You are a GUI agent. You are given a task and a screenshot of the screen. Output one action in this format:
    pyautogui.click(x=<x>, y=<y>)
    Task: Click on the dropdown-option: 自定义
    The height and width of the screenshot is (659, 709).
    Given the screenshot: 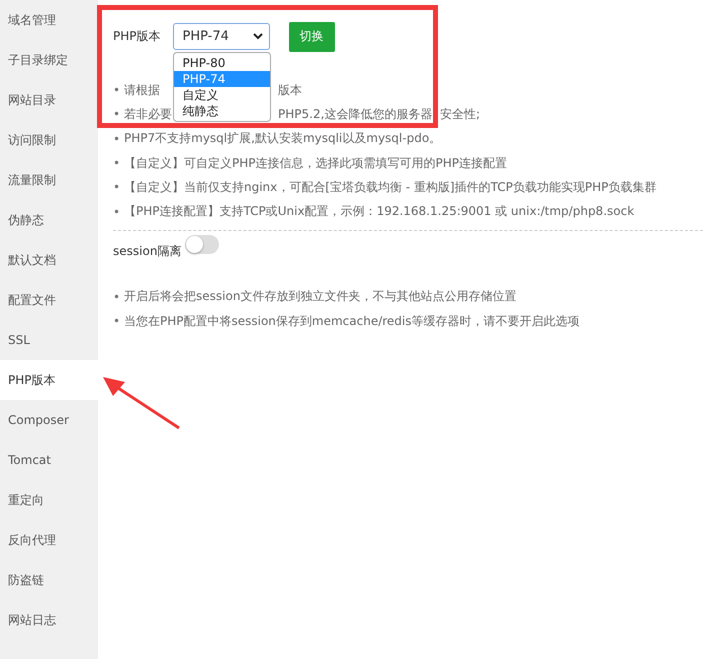 What is the action you would take?
    pyautogui.click(x=222, y=95)
    